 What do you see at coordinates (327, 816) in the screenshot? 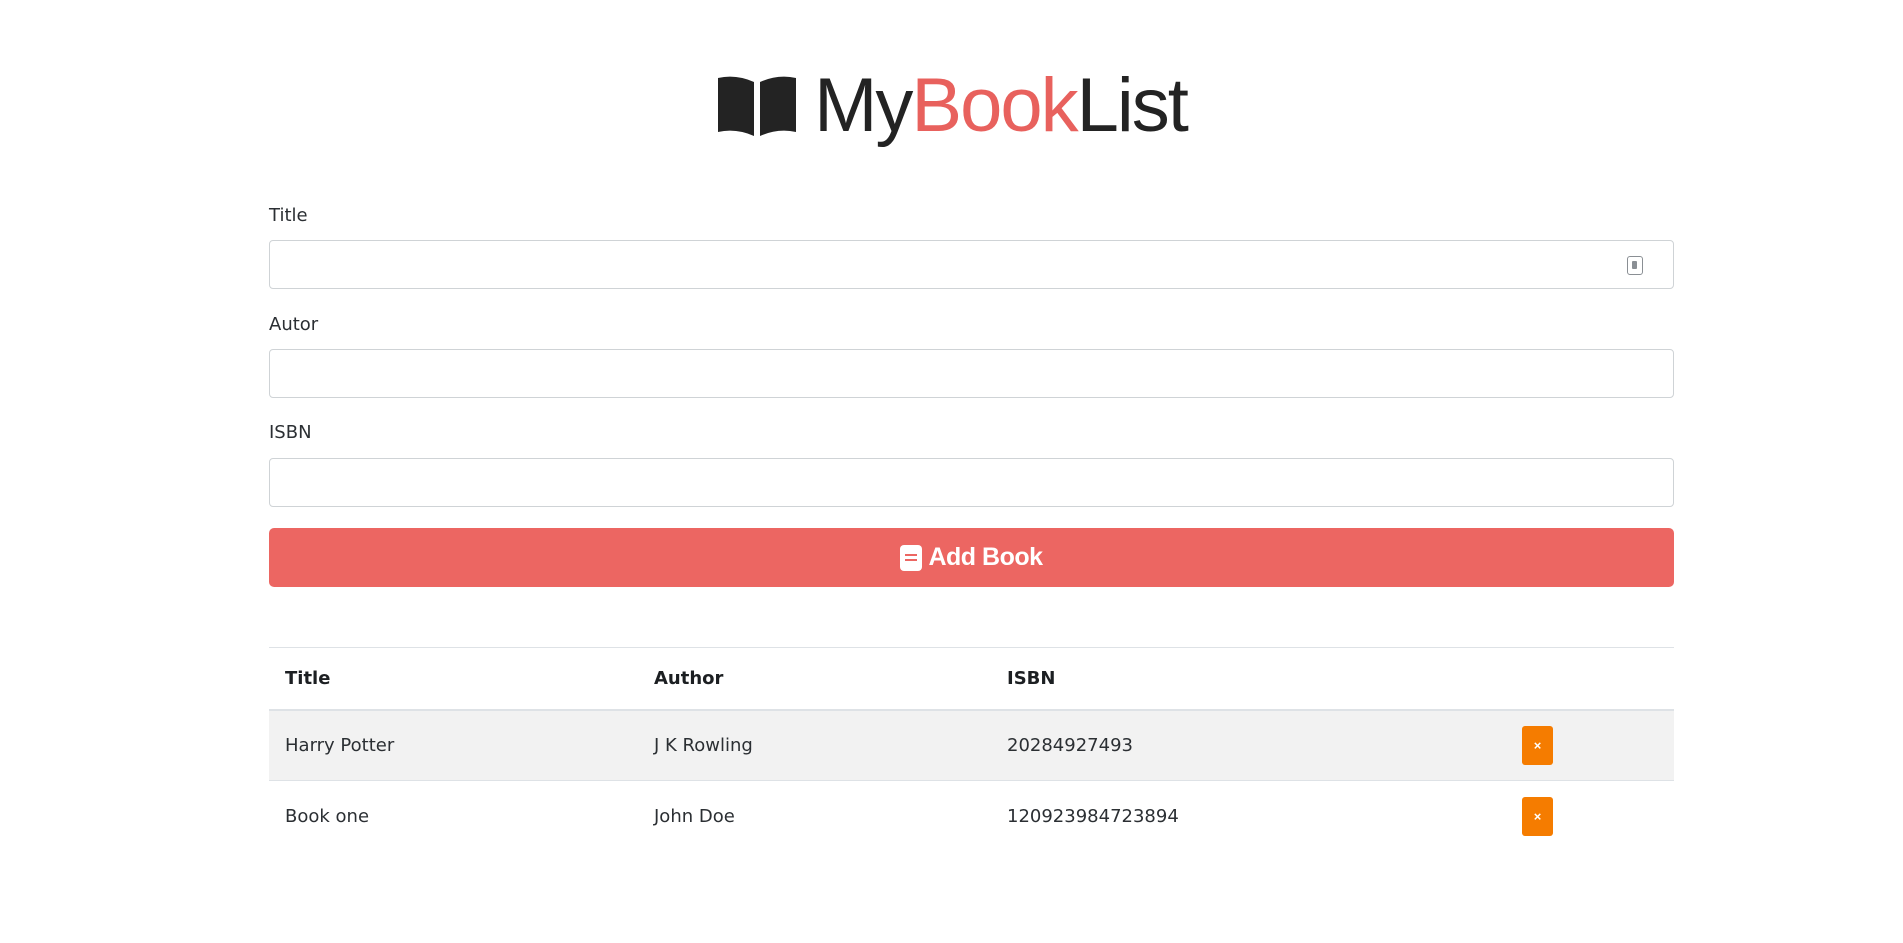
I see `cell-title: Book one` at bounding box center [327, 816].